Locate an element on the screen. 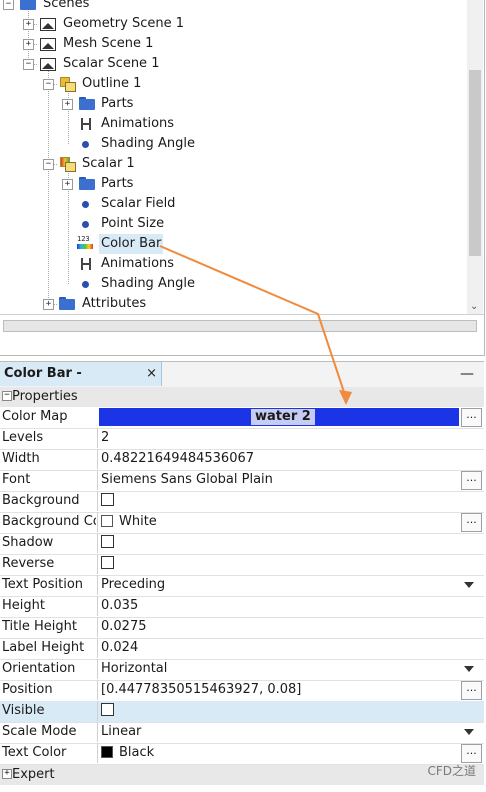  tree-item-scenes: − Scenes is located at coordinates (150, 7).